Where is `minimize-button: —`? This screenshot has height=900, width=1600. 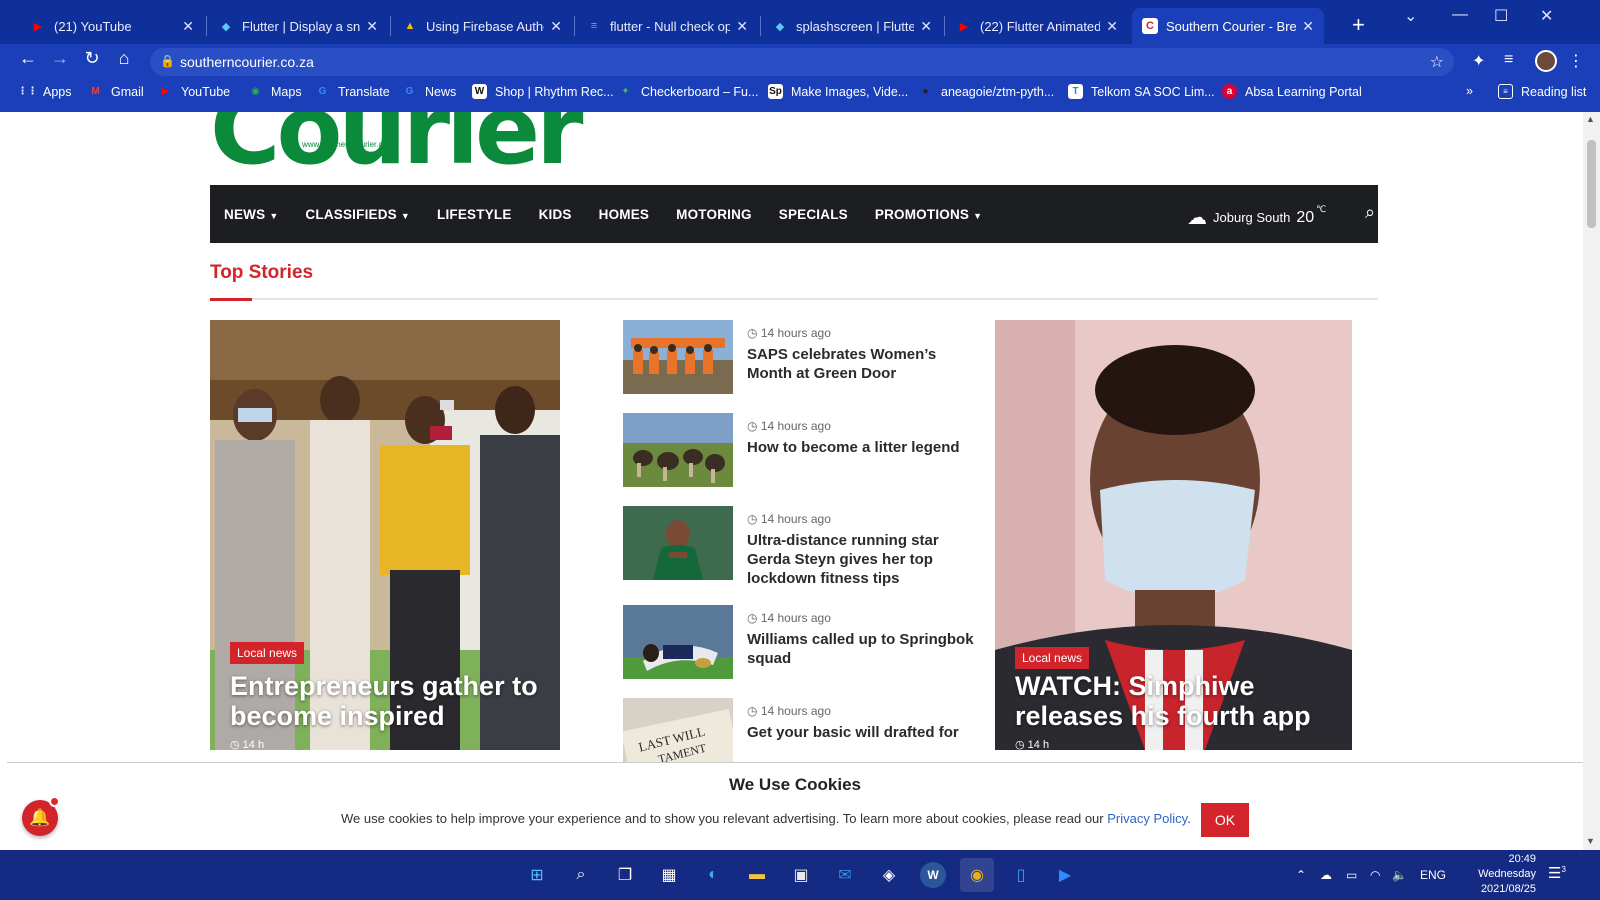
minimize-button: — is located at coordinates (1460, 15).